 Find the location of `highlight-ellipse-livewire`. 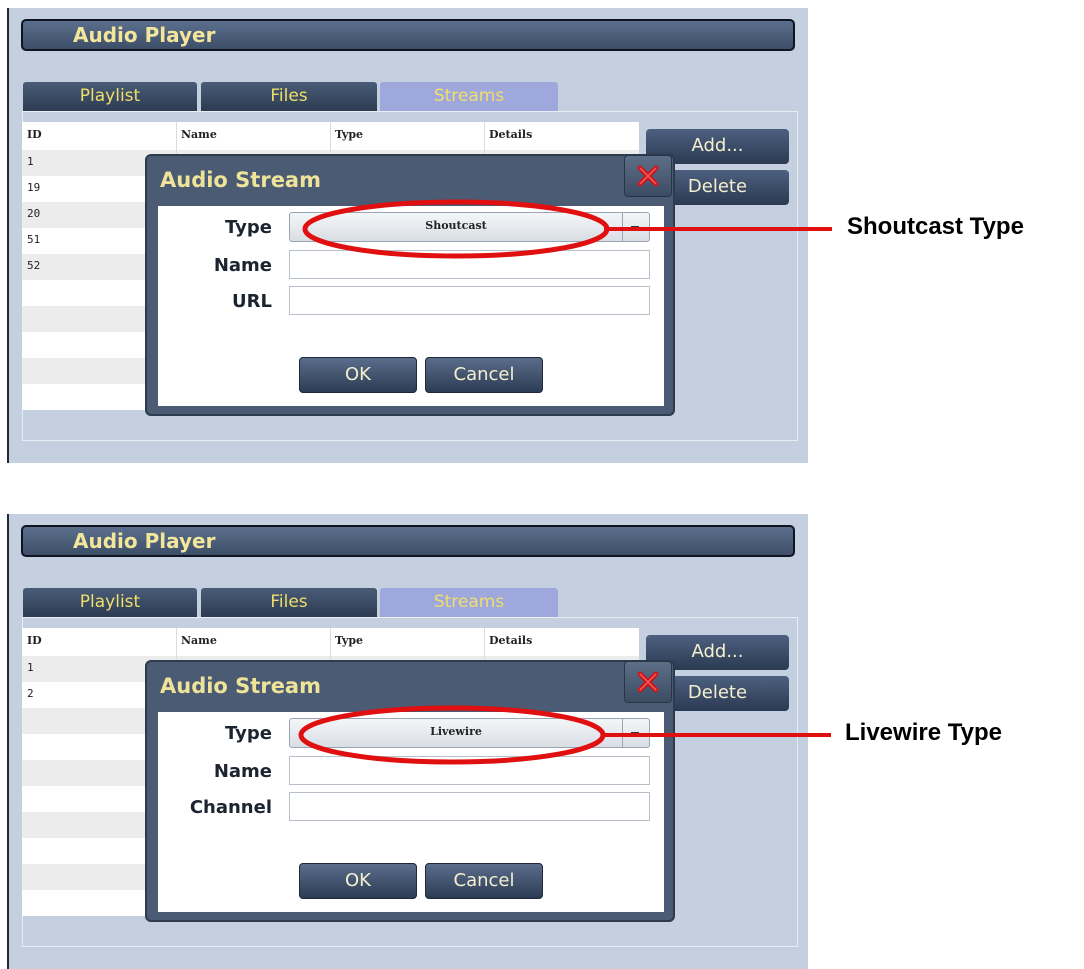

highlight-ellipse-livewire is located at coordinates (452, 735).